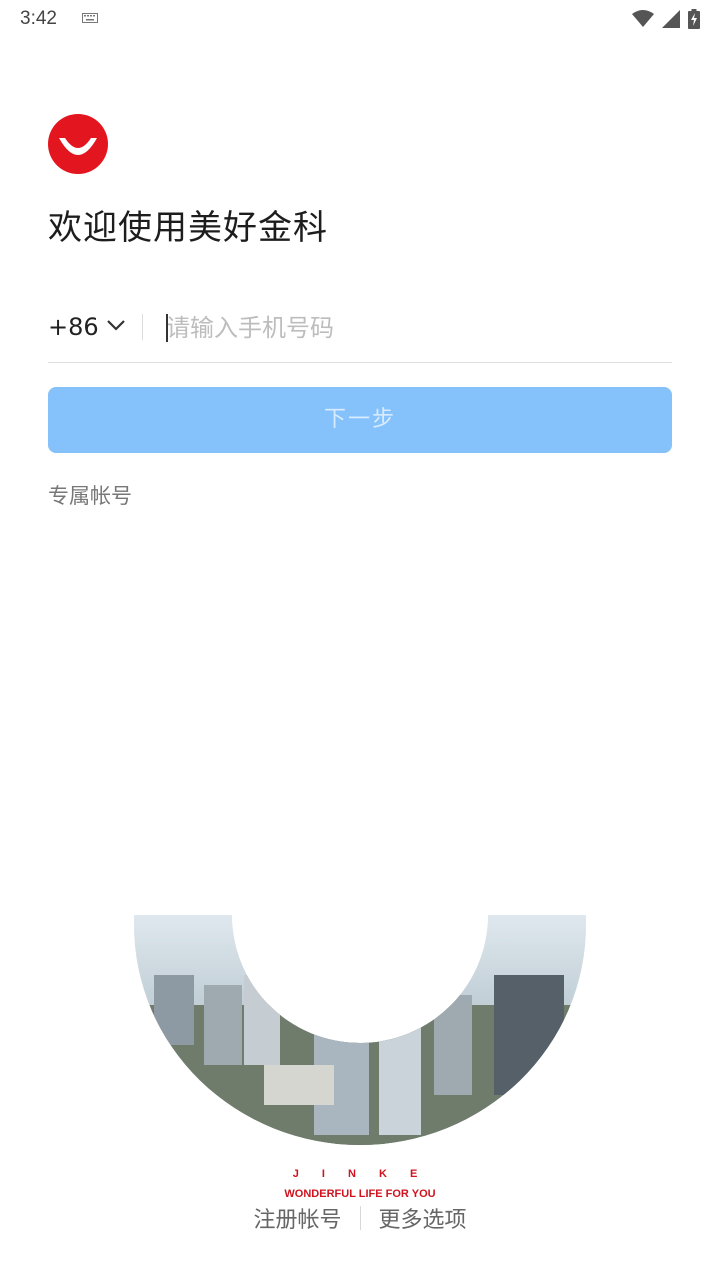 The width and height of the screenshot is (720, 1280). Describe the element at coordinates (297, 1218) in the screenshot. I see `register-account-link: 注册帐号` at that location.